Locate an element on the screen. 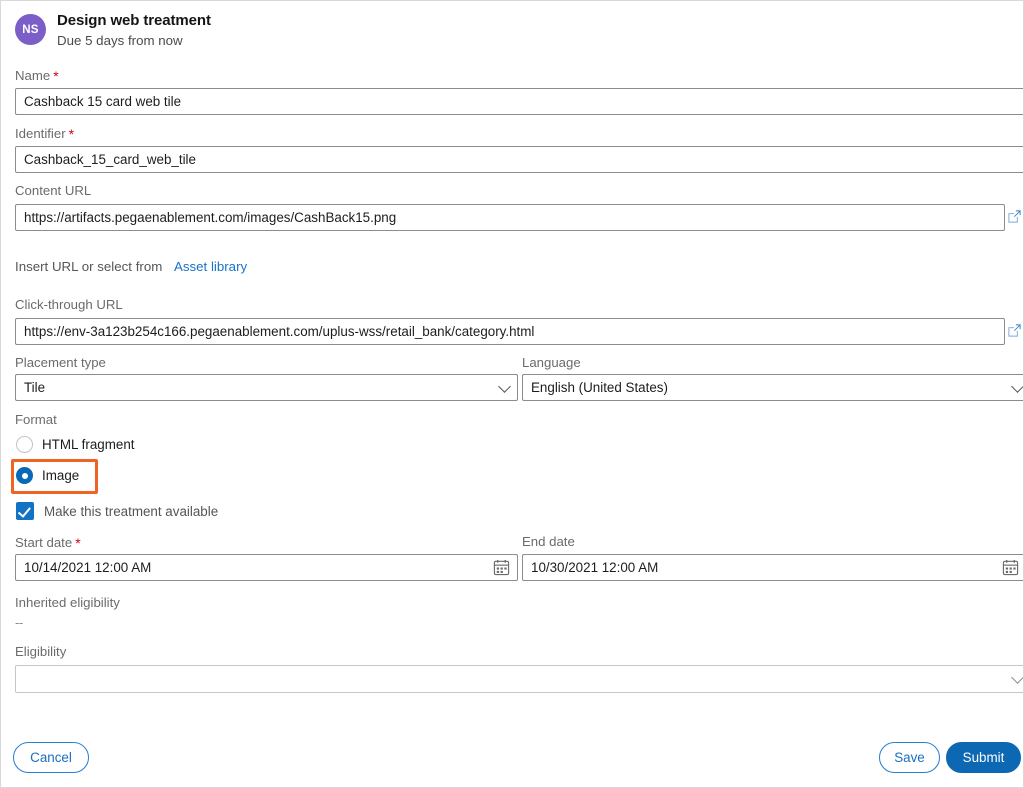 Image resolution: width=1024 pixels, height=788 pixels. click-through-url-input is located at coordinates (510, 331).